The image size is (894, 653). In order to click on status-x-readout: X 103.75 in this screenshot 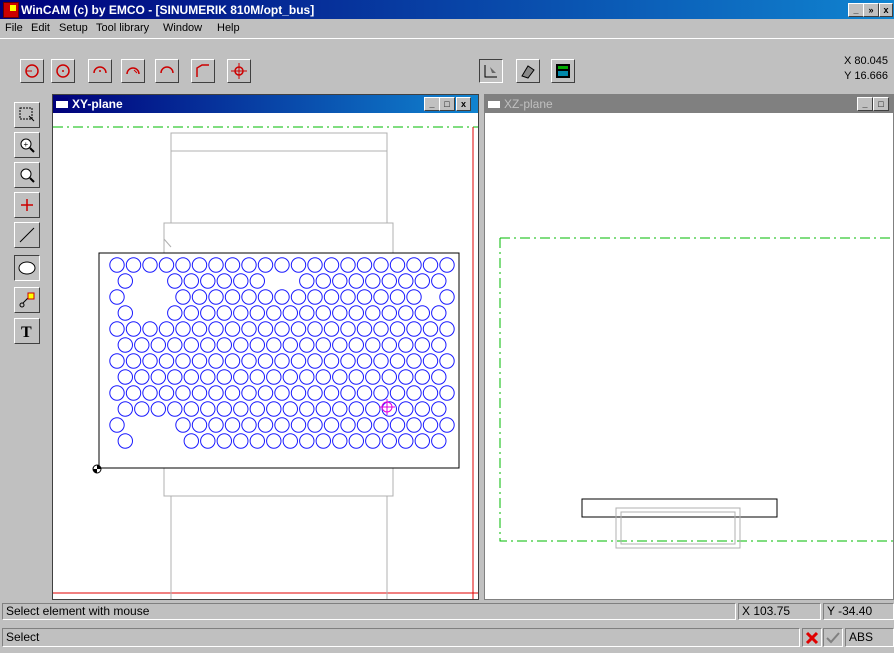, I will do `click(779, 611)`.